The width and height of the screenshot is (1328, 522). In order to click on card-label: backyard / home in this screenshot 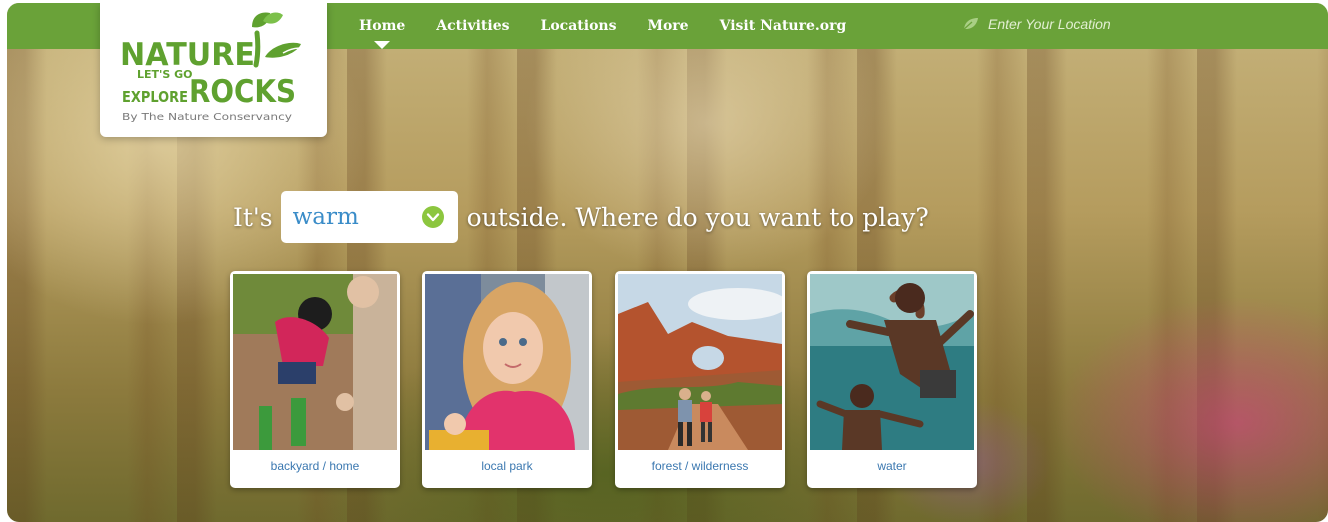, I will do `click(315, 466)`.